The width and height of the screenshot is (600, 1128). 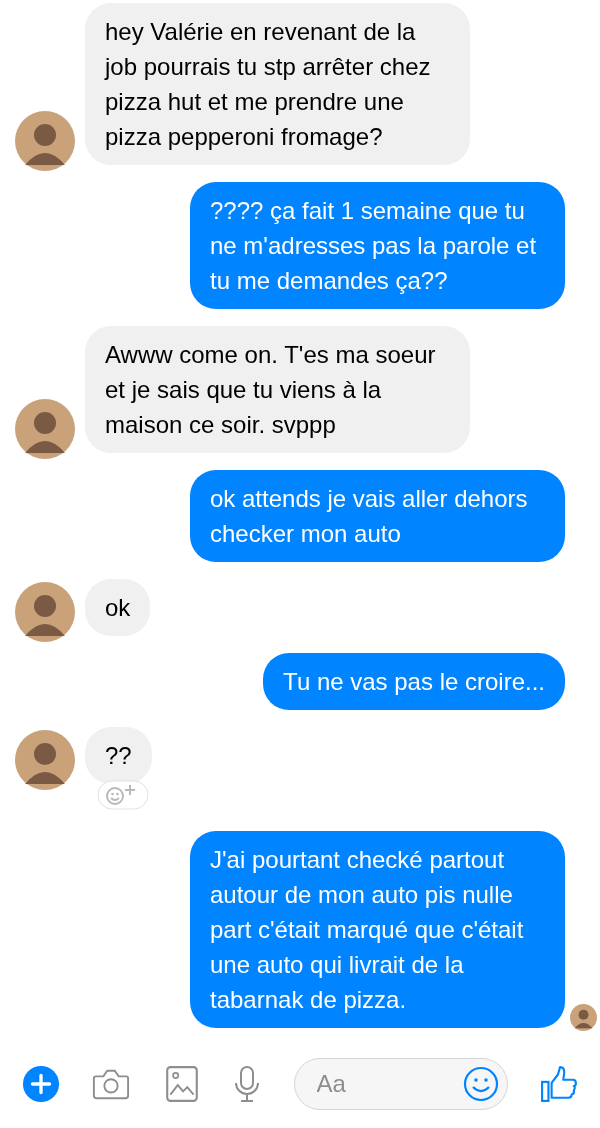 I want to click on add-icon, so click(x=41, y=1084).